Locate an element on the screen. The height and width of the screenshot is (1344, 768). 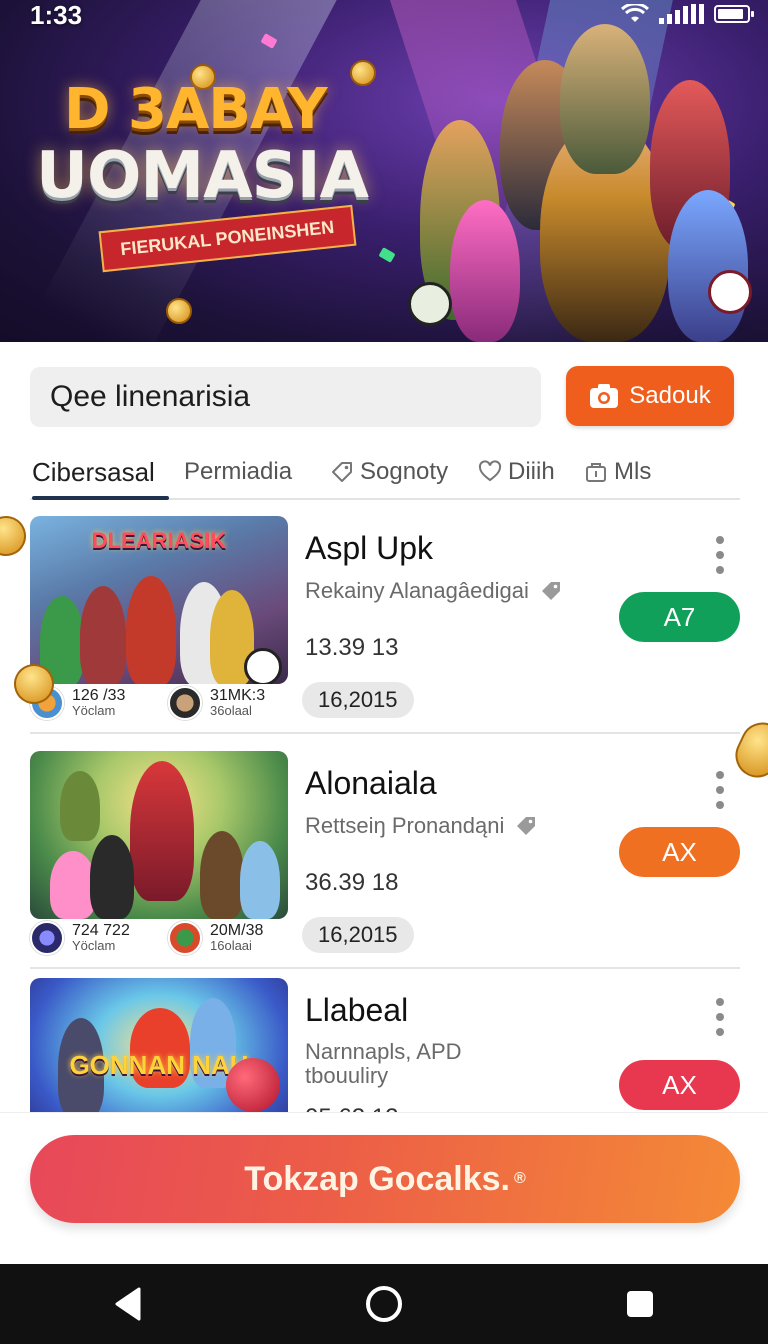
status-bar: 1:33 is located at coordinates (384, 16).